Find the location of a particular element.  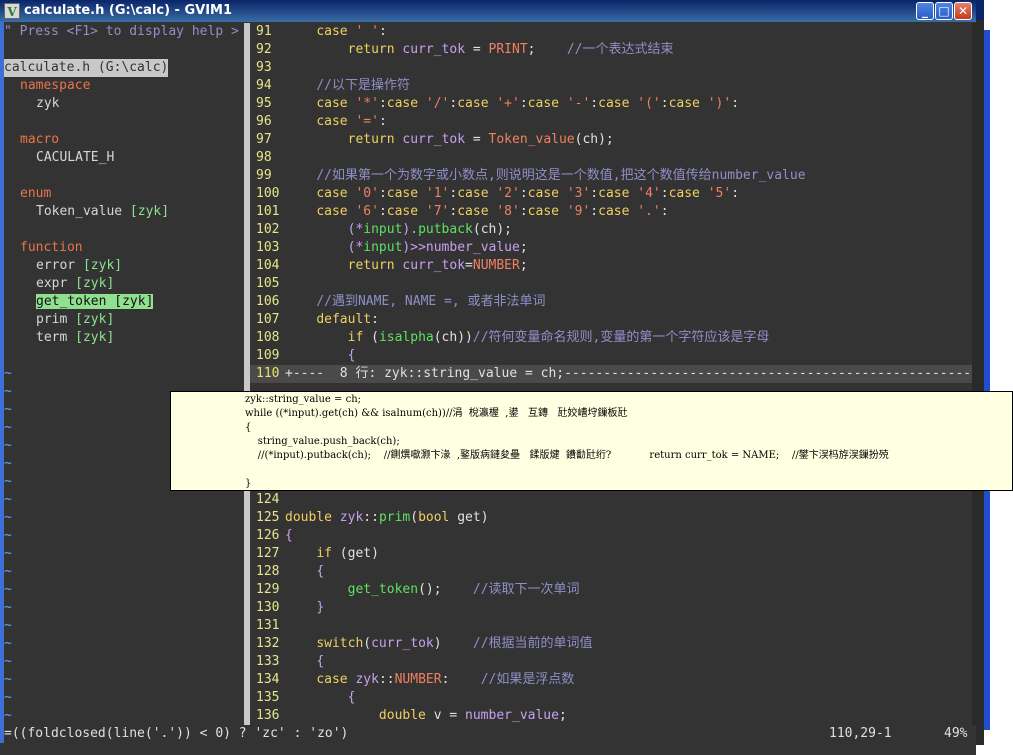

line-number: 91 is located at coordinates (264, 31).